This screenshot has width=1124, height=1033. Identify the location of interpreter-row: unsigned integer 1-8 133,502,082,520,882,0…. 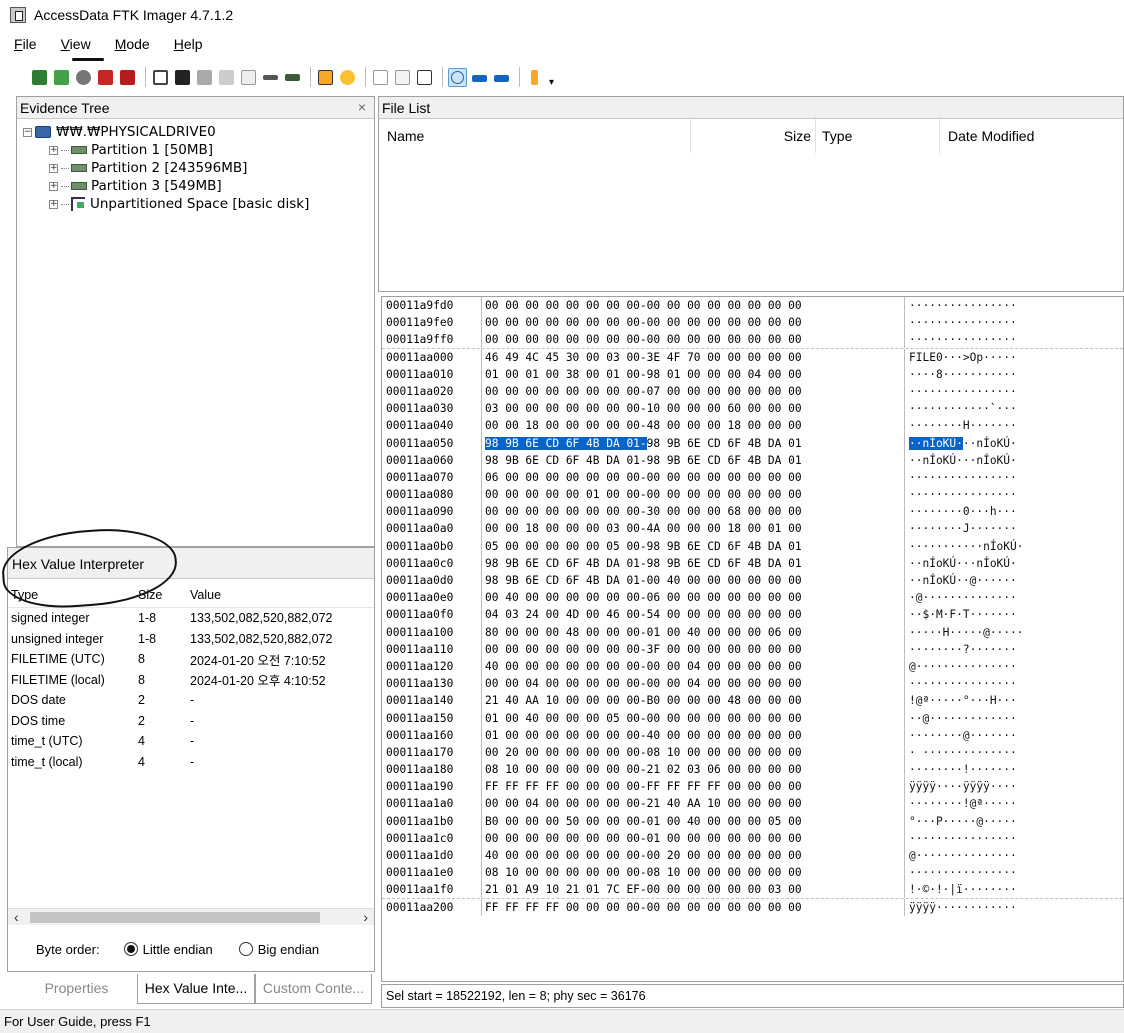
(191, 639).